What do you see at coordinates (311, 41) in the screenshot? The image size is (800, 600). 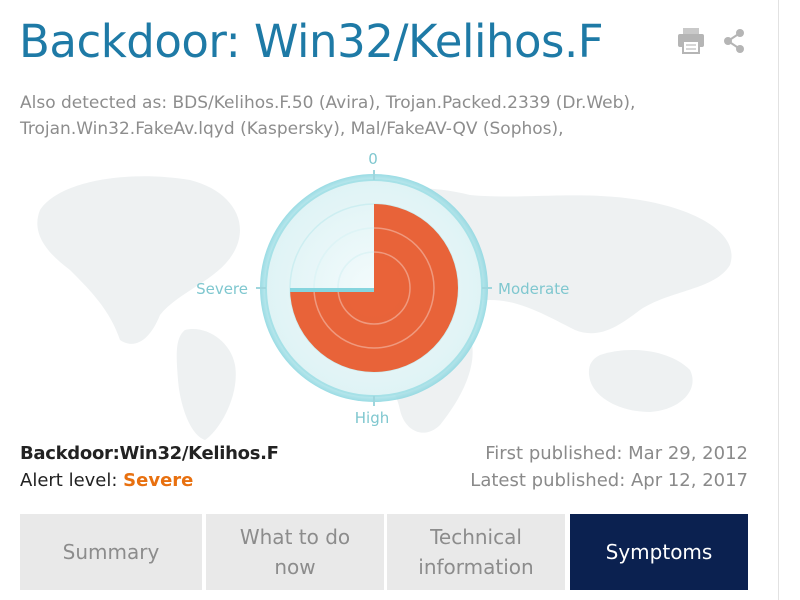 I see `page-title: Backdoor: Win32/Kelihos.F` at bounding box center [311, 41].